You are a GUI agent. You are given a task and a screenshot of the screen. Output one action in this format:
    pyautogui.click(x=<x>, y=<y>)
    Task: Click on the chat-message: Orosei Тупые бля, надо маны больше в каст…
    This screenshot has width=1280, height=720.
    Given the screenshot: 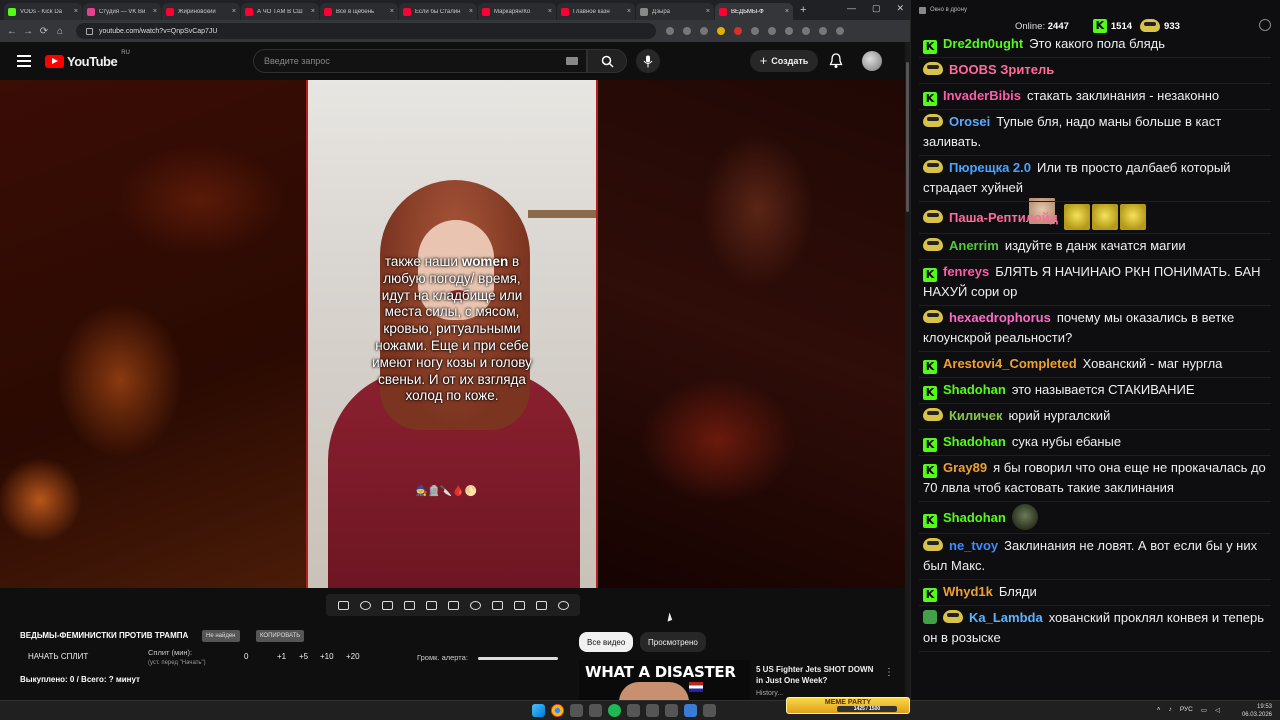 What is the action you would take?
    pyautogui.click(x=1095, y=133)
    